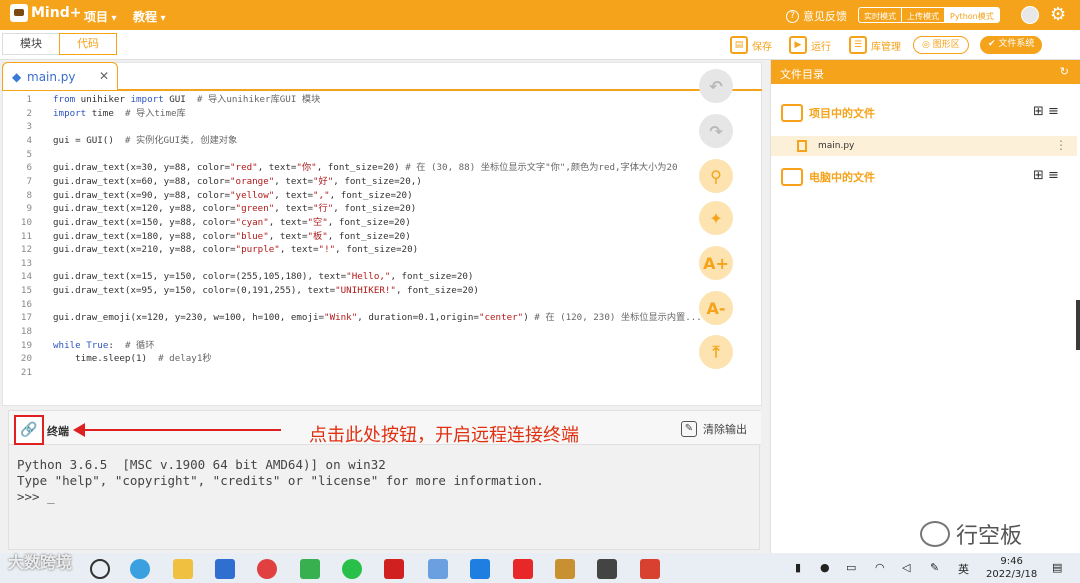 Image resolution: width=1080 pixels, height=583 pixels. What do you see at coordinates (145, 140) in the screenshot?
I see `code-text: gui = GUI() # 实例化GUI类, 创建对象` at bounding box center [145, 140].